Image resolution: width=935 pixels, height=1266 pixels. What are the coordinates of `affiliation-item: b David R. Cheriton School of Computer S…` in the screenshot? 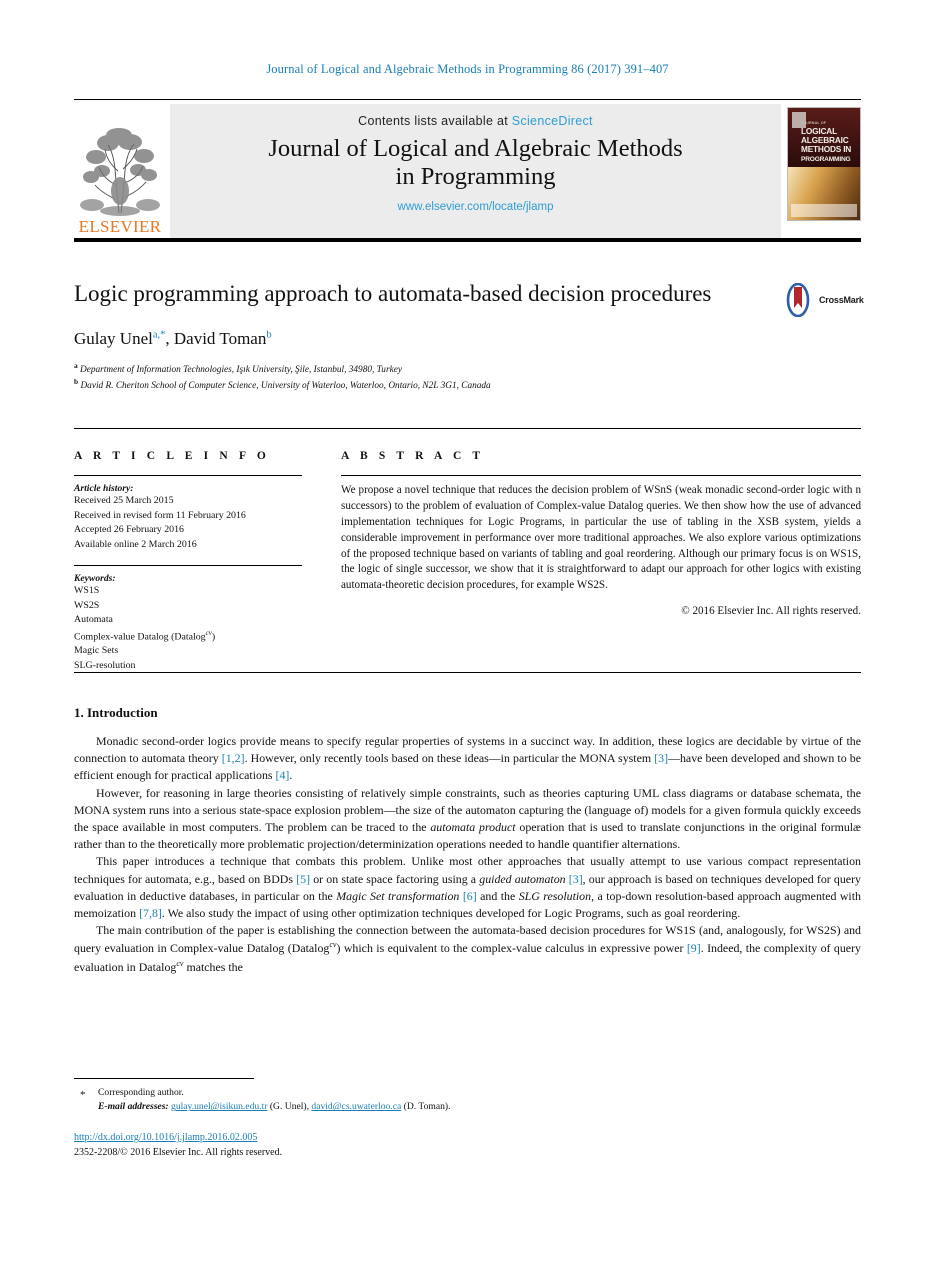 It's located at (424, 385).